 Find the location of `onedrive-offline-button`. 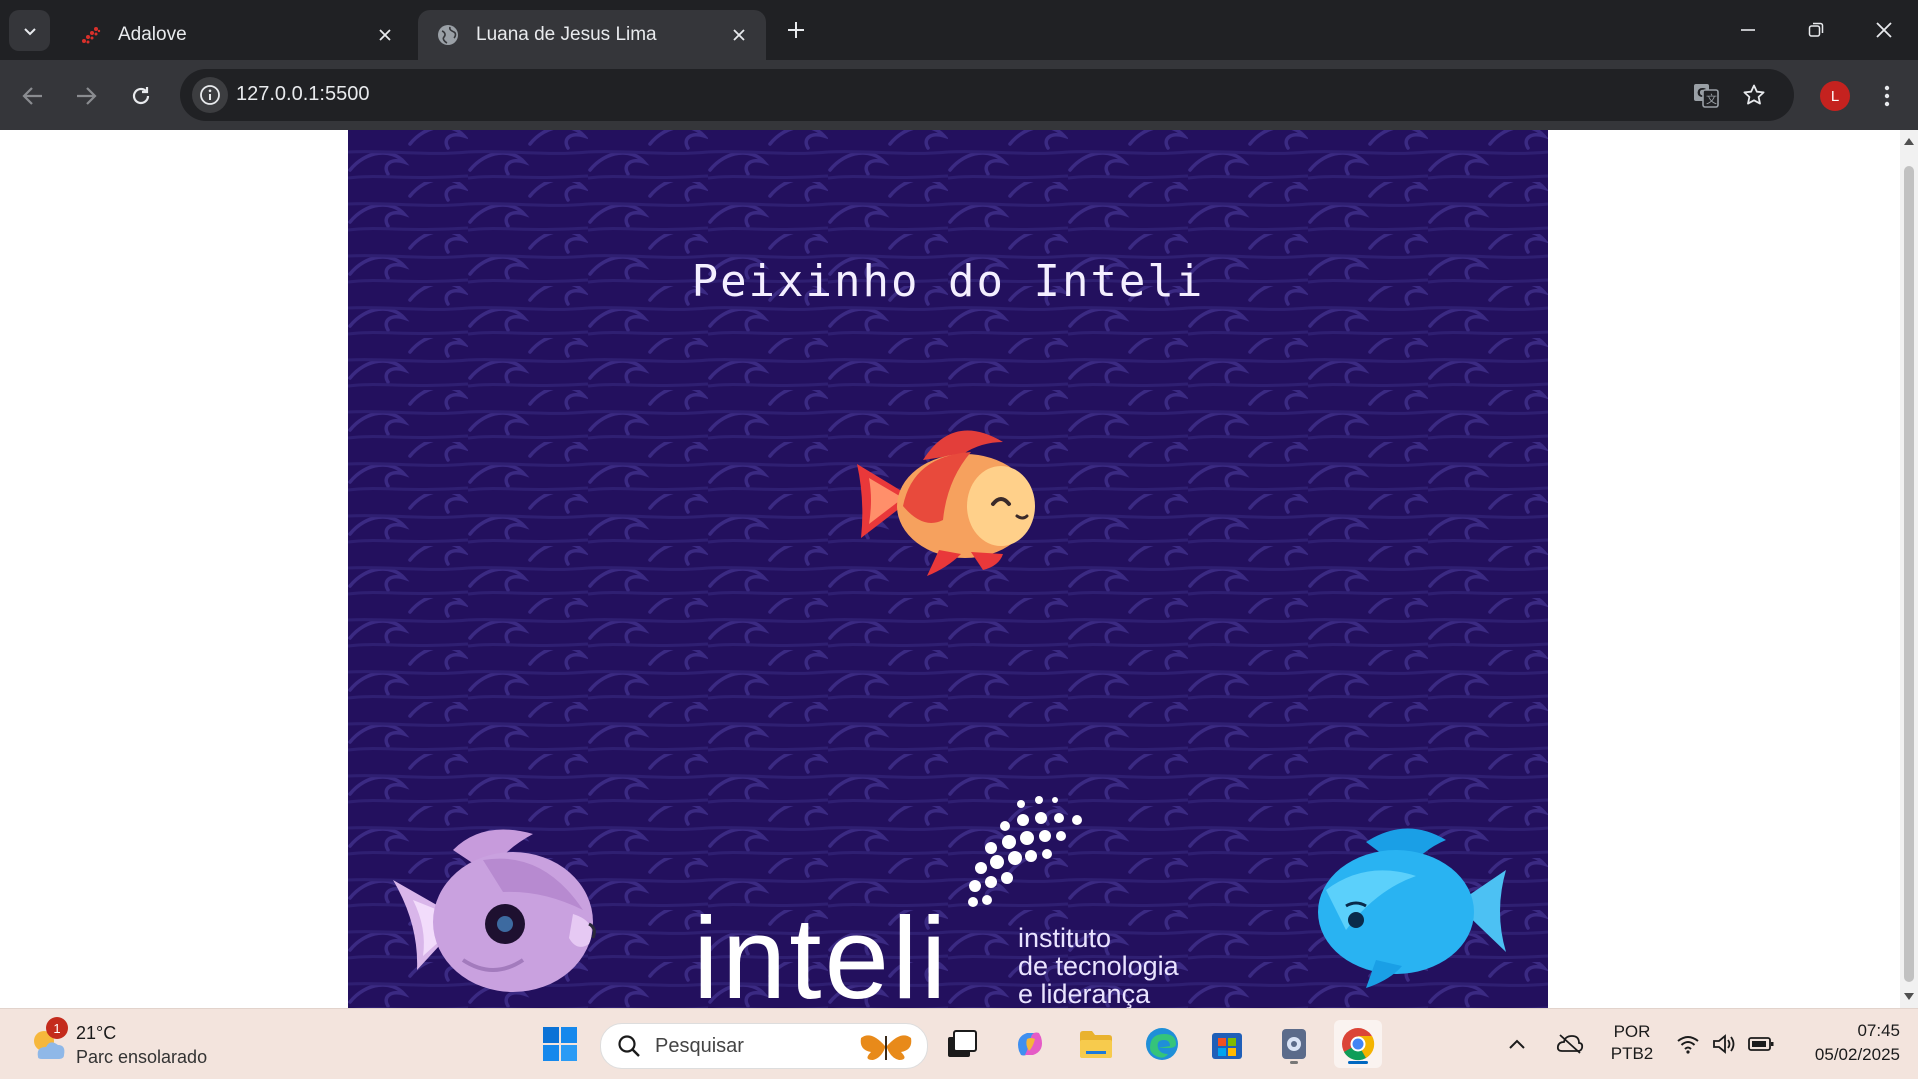

onedrive-offline-button is located at coordinates (1570, 1044).